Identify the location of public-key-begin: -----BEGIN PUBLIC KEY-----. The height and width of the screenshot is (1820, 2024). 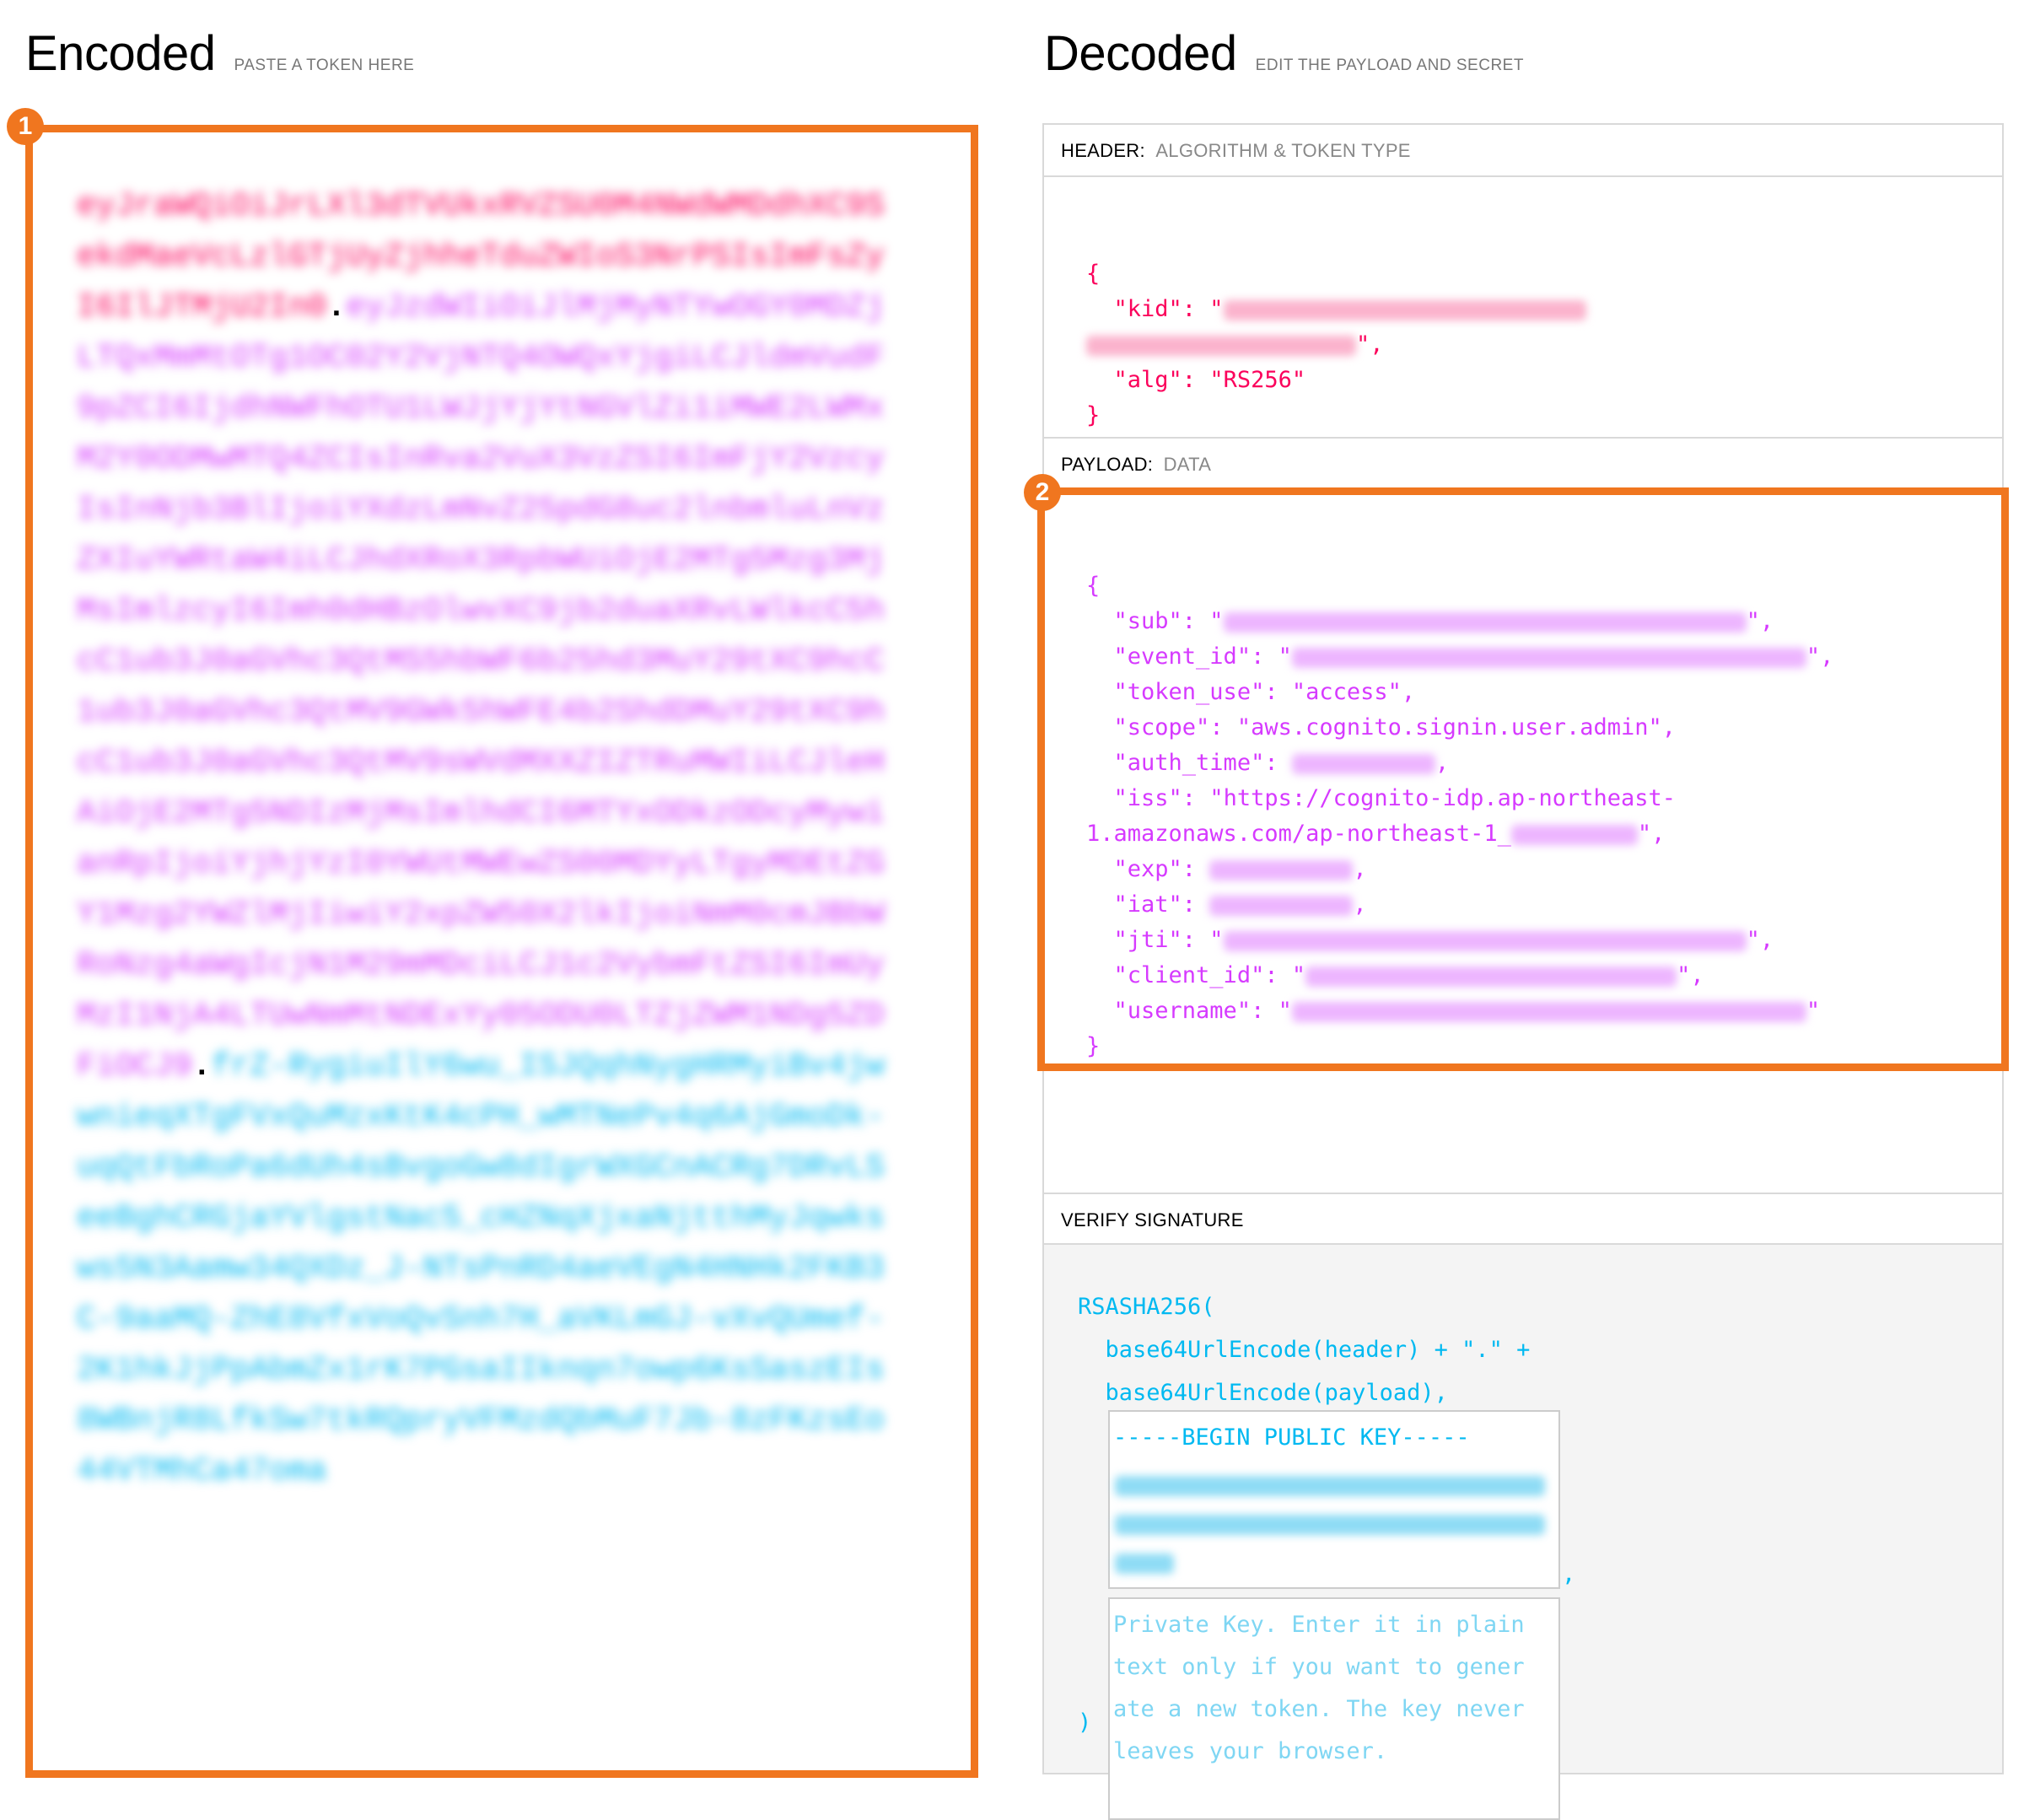
(1291, 1438).